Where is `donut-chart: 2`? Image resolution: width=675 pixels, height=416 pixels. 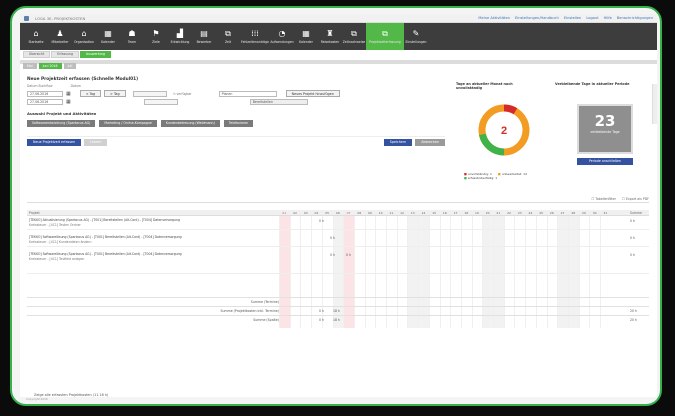 donut-chart: 2 is located at coordinates (504, 130).